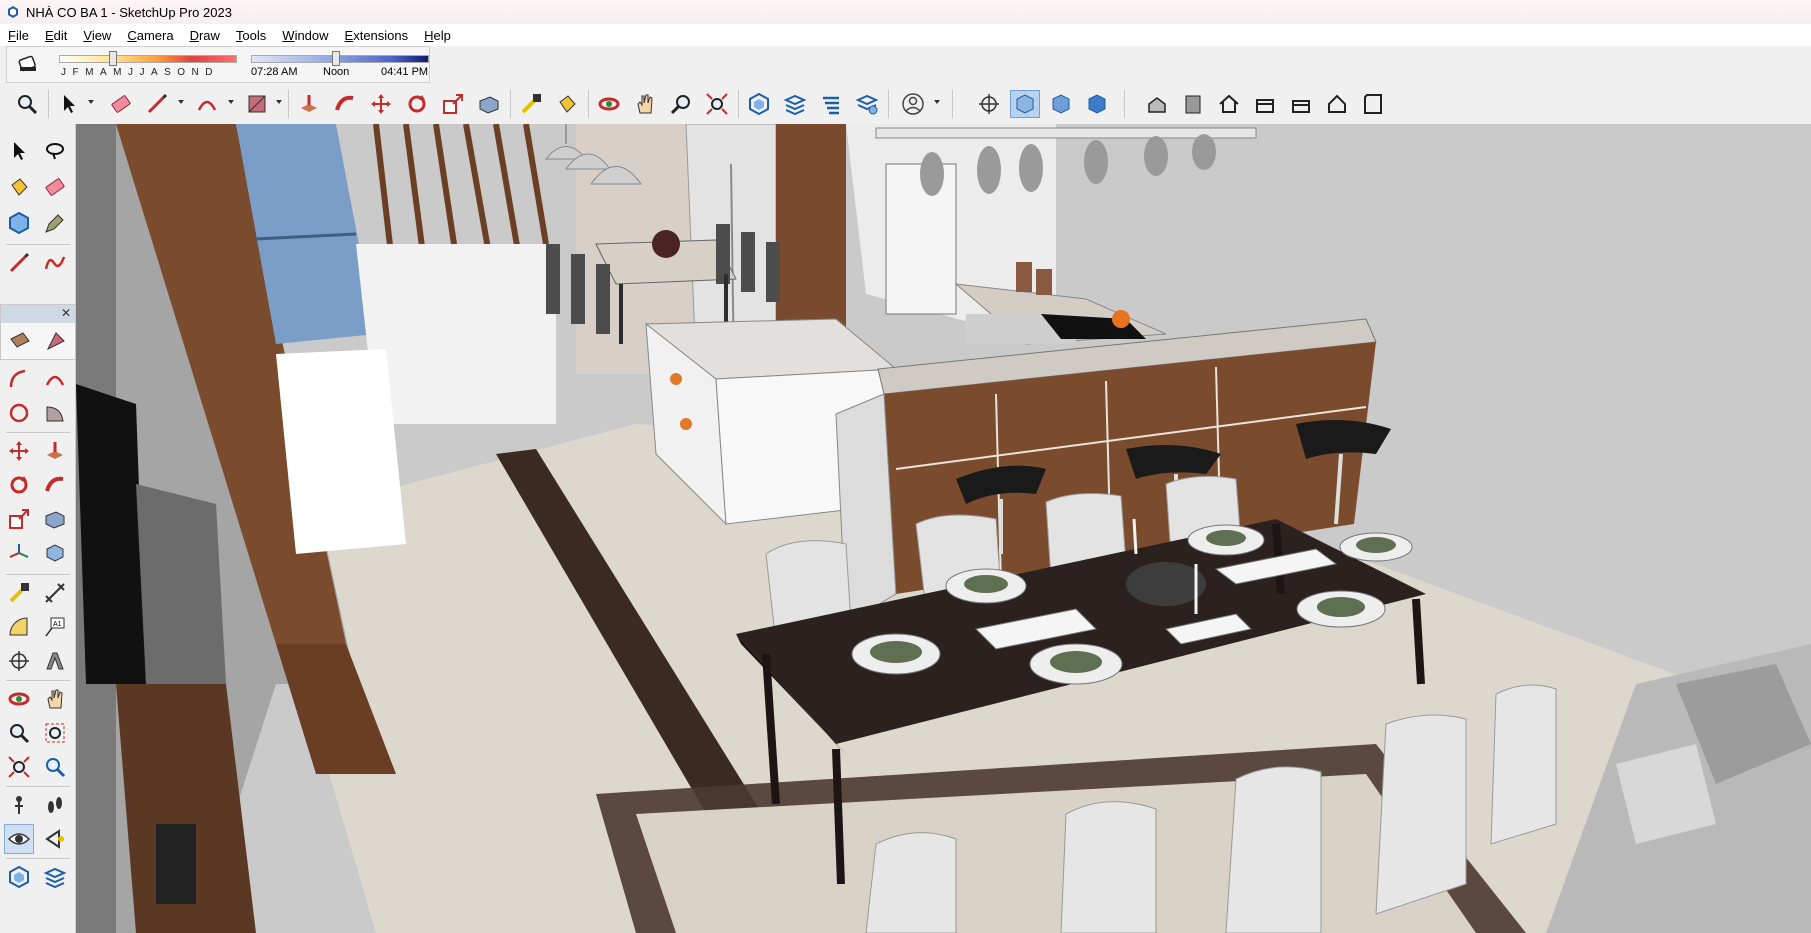 The image size is (1811, 933). Describe the element at coordinates (205, 35) in the screenshot. I see `menu-draw: Draw` at that location.